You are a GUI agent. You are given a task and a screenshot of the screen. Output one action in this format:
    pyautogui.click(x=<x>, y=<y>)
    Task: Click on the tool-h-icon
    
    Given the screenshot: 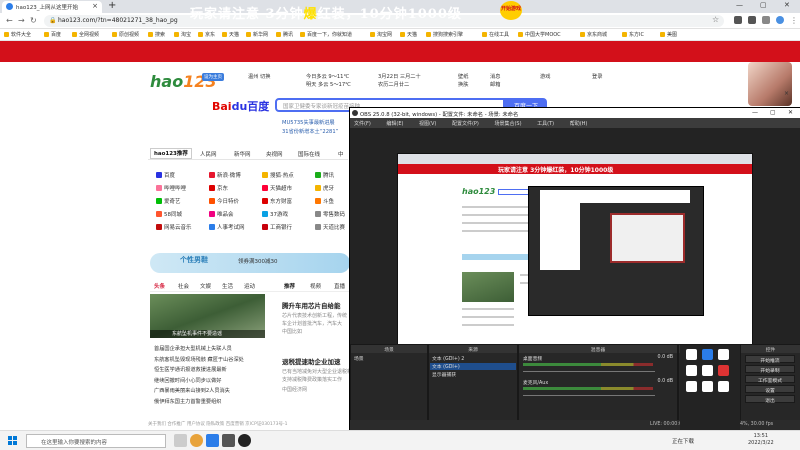 What is the action you would take?
    pyautogui.click(x=707, y=386)
    